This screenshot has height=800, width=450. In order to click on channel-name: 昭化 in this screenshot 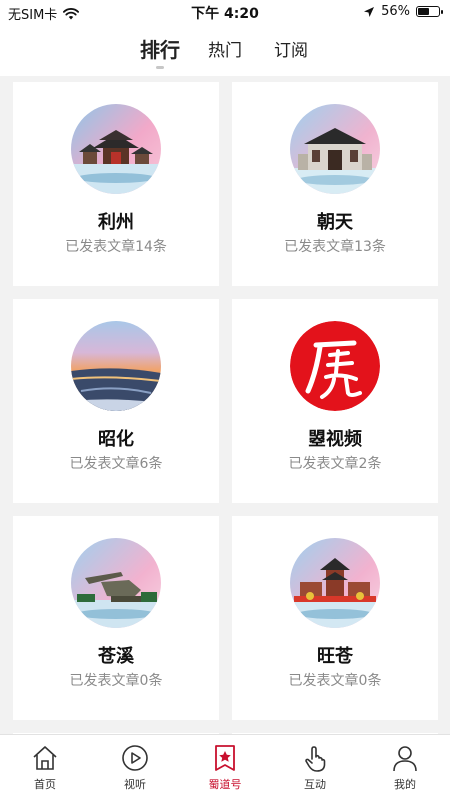, I will do `click(116, 439)`.